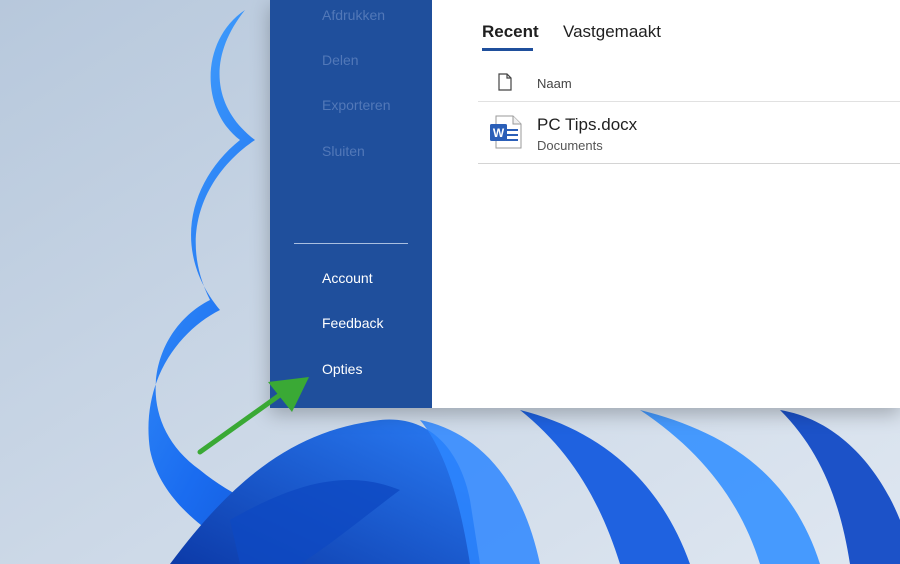 This screenshot has height=564, width=900. Describe the element at coordinates (506, 134) in the screenshot. I see `word-document-icon: W` at that location.